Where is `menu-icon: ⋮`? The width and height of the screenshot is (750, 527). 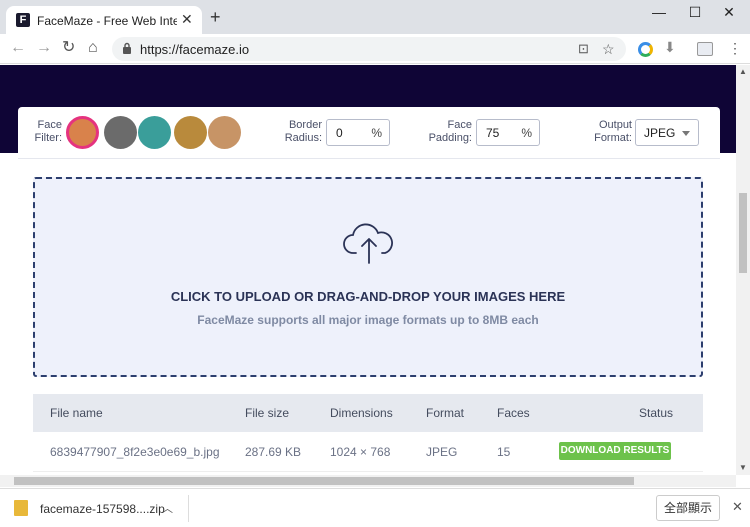
menu-icon: ⋮ is located at coordinates (735, 48).